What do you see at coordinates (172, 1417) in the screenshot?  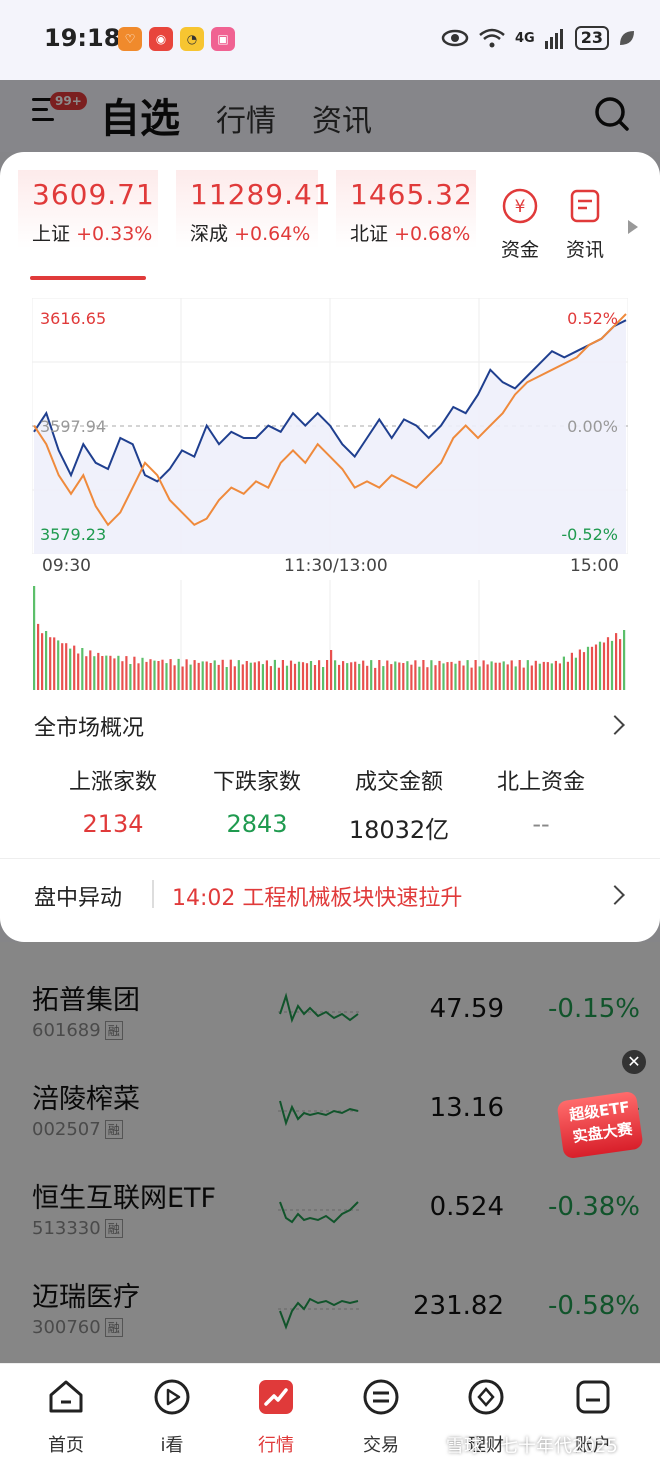 I see `tab-i-watch: i看` at bounding box center [172, 1417].